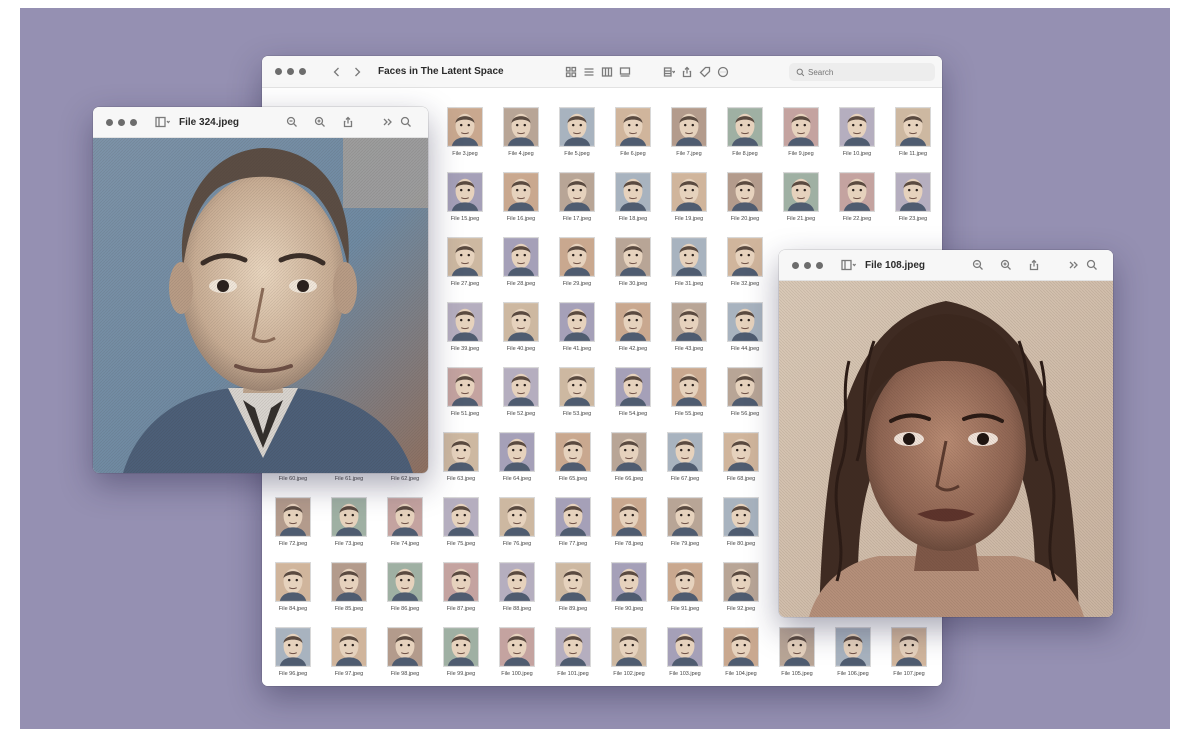 The image size is (1184, 729). What do you see at coordinates (571, 72) in the screenshot?
I see `grid-view-icon` at bounding box center [571, 72].